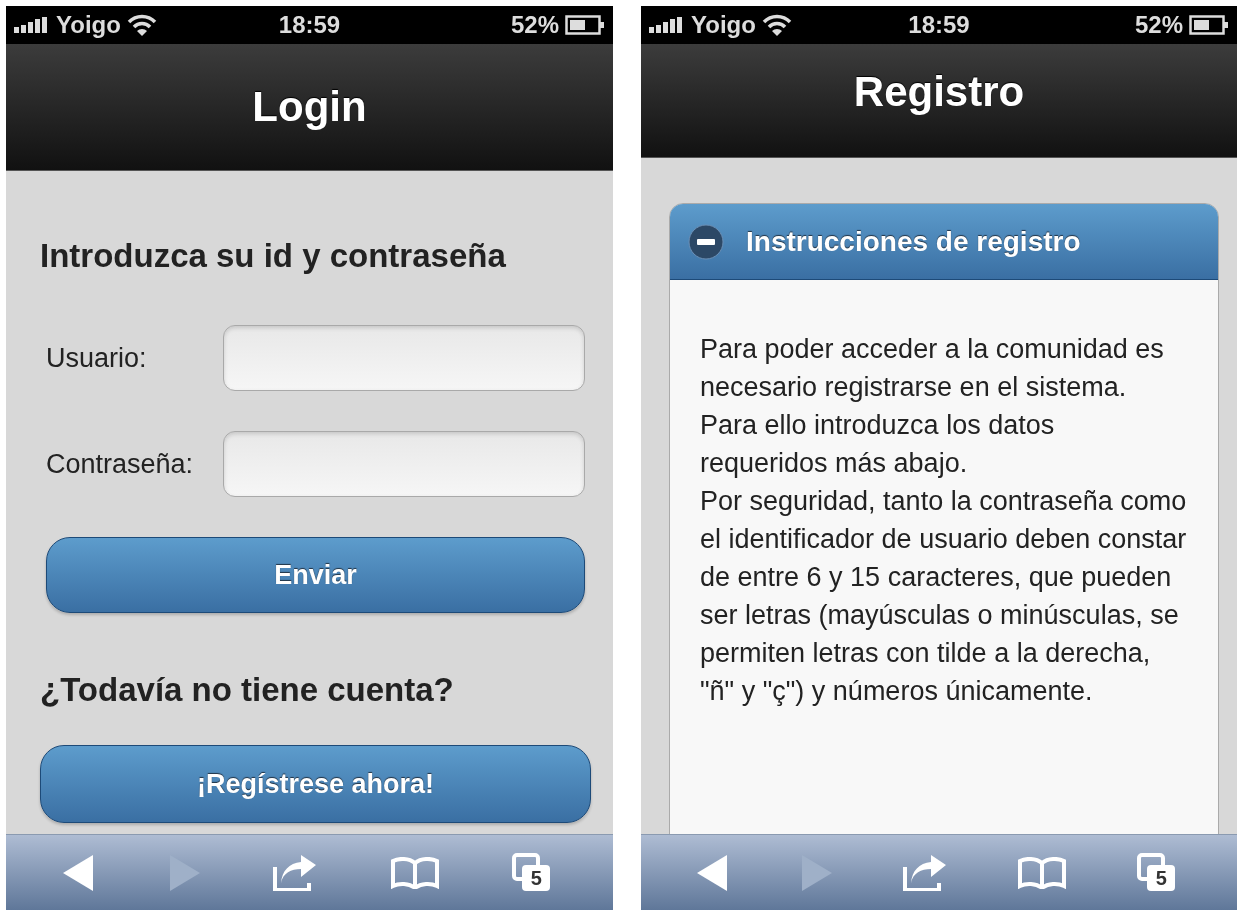  What do you see at coordinates (944, 242) in the screenshot?
I see `collapsible-header: Instrucciones de registro` at bounding box center [944, 242].